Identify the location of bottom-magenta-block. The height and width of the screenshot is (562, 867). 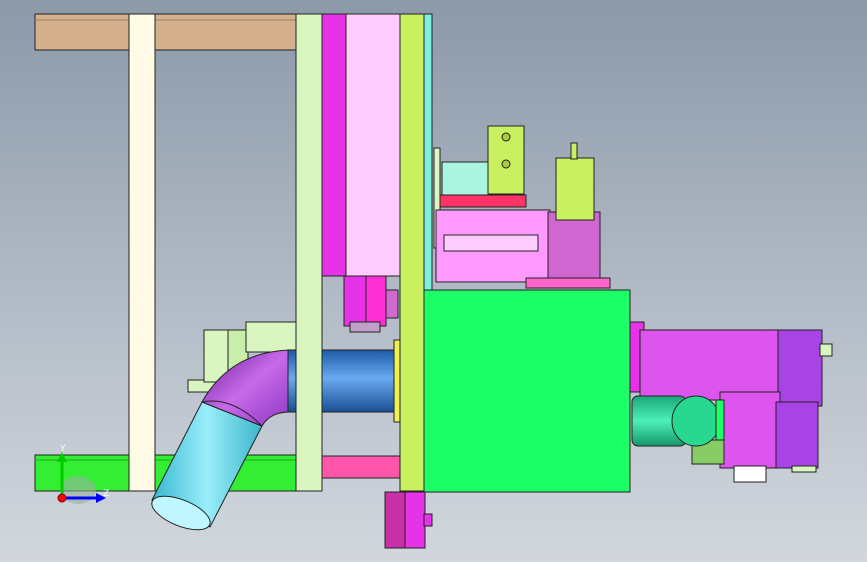
(408, 520).